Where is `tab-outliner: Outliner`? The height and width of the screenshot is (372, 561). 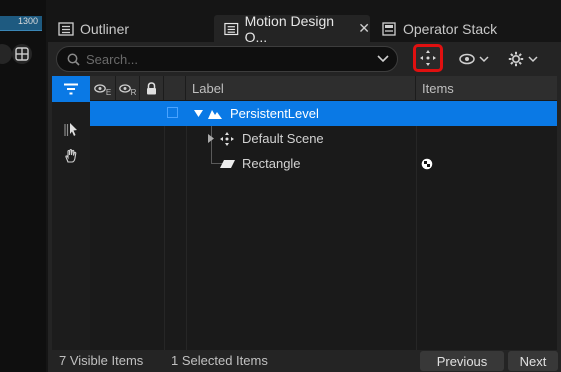
tab-outliner: Outliner is located at coordinates (123, 28).